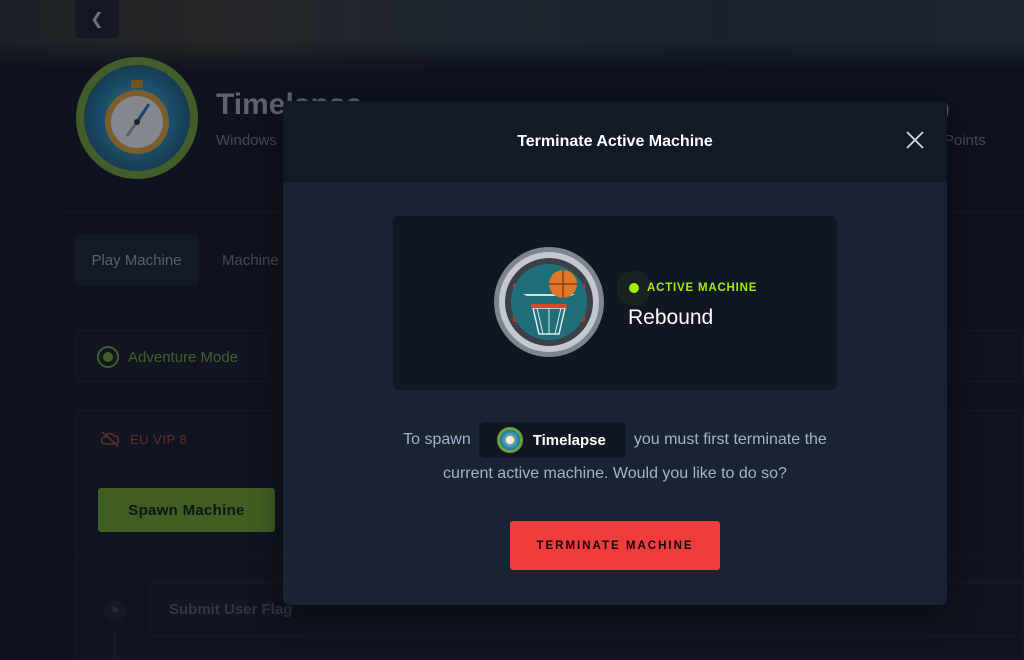  Describe the element at coordinates (915, 140) in the screenshot. I see `close-icon` at that location.